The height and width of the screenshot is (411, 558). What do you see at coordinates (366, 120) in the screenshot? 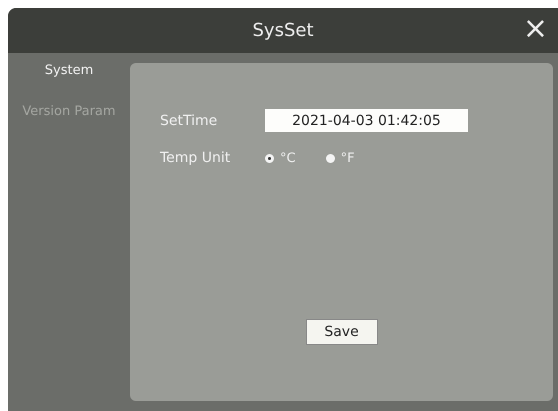
I see `time-field: 2021-04-03 01:42:05` at bounding box center [366, 120].